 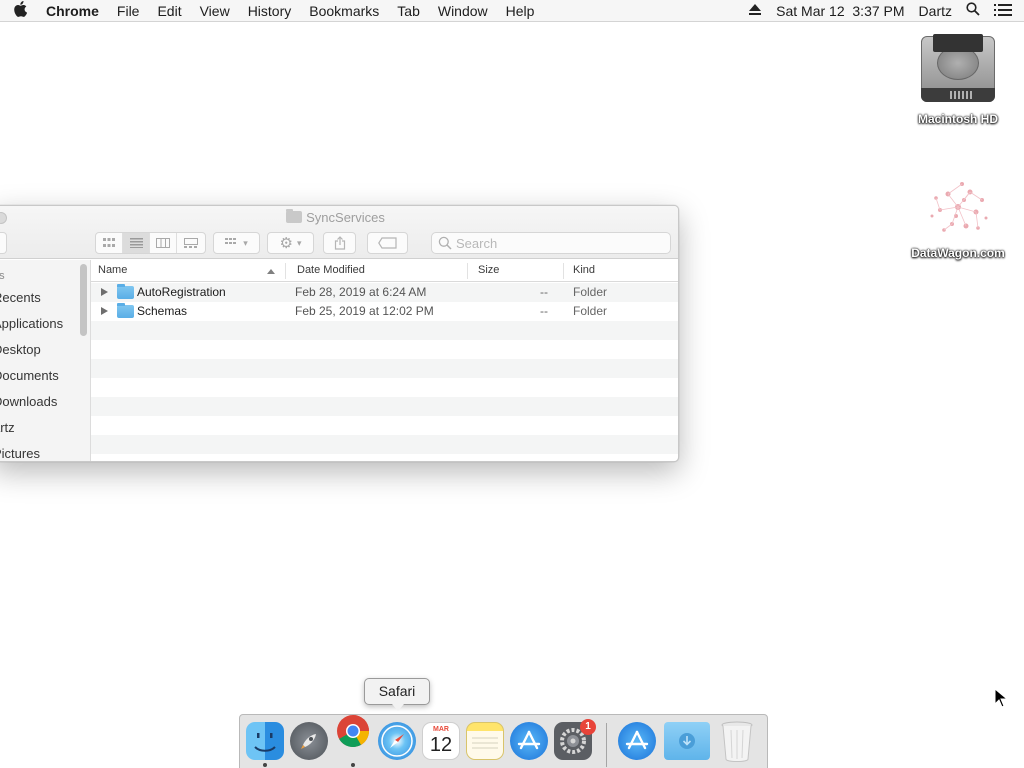 What do you see at coordinates (29, 375) in the screenshot?
I see `sidebar-item-documents: Documents` at bounding box center [29, 375].